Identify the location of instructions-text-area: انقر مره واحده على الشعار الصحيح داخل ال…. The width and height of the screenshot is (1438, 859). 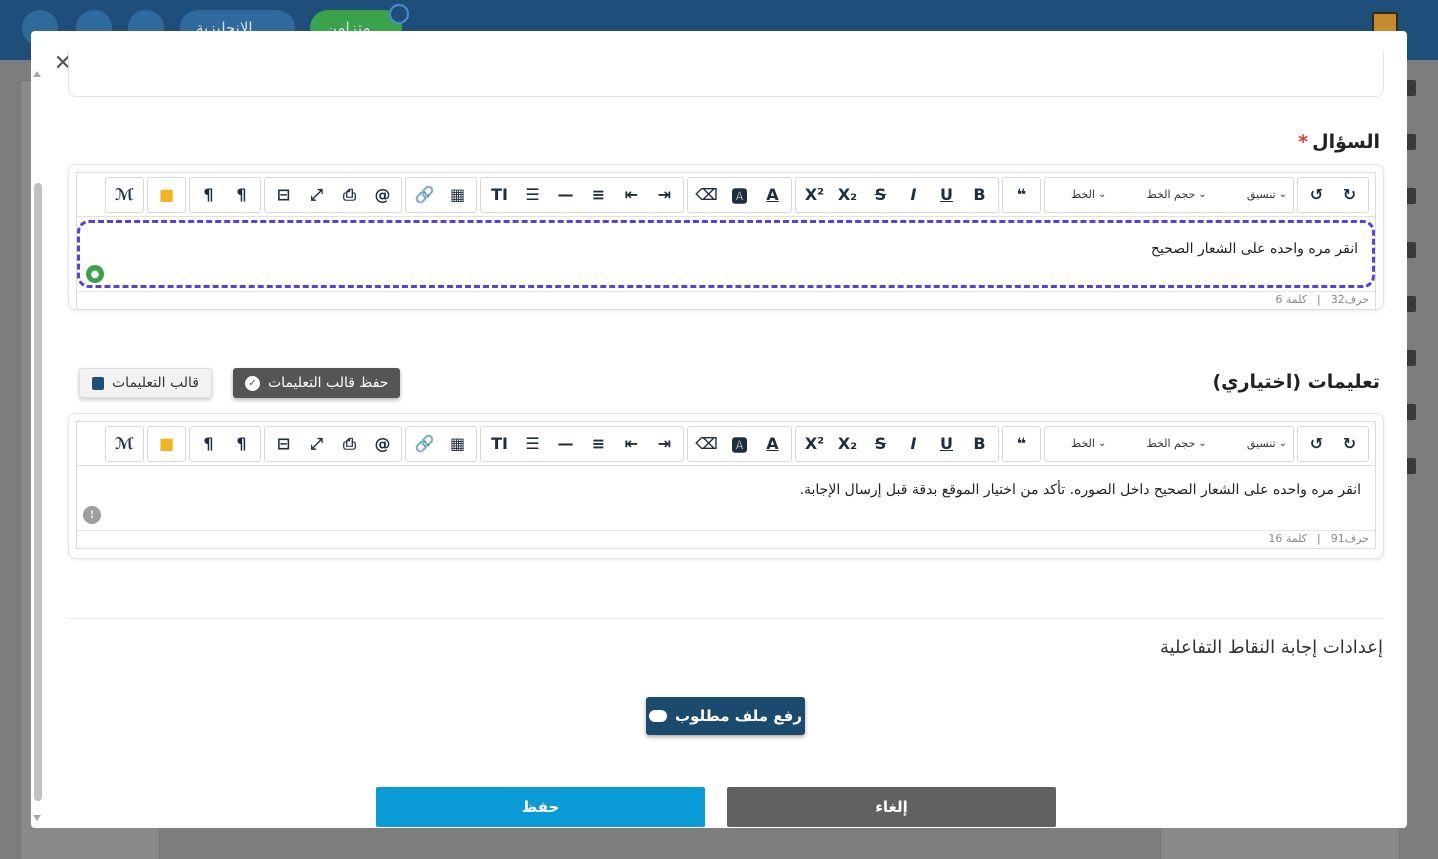
(726, 498).